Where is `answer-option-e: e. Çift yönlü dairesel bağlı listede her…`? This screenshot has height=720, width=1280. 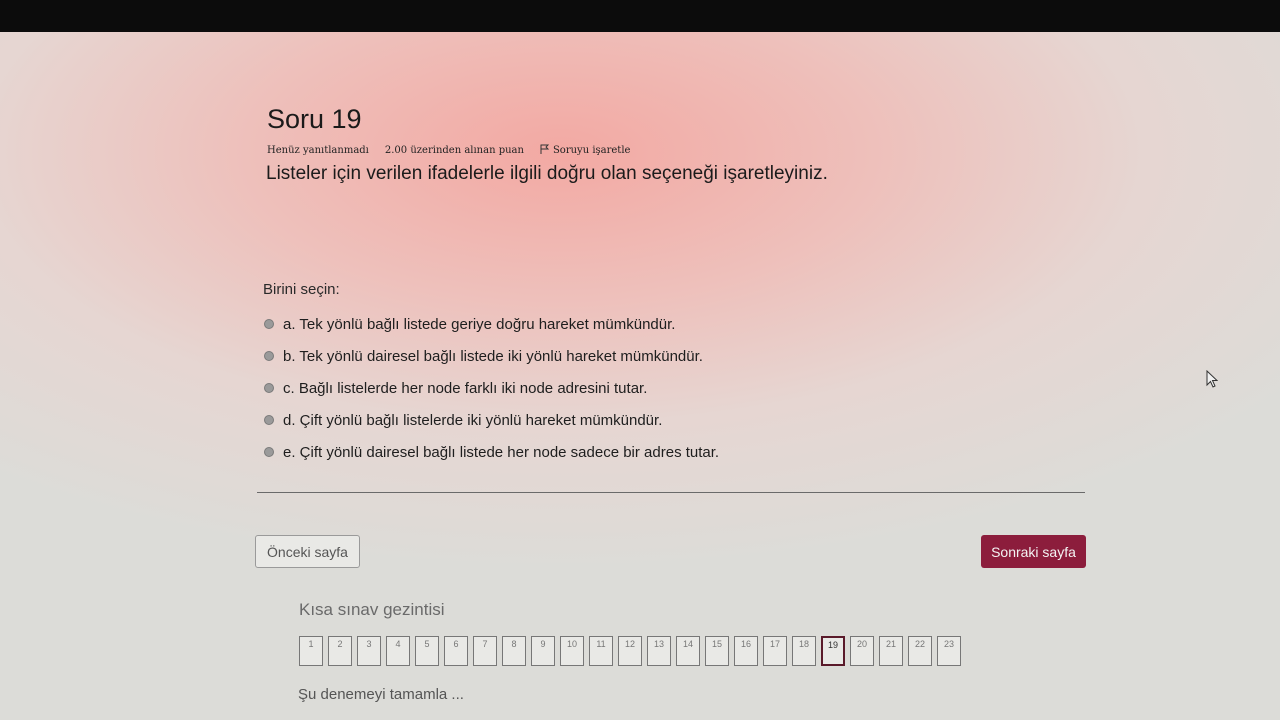
answer-option-e: e. Çift yönlü dairesel bağlı listede her… is located at coordinates (491, 452).